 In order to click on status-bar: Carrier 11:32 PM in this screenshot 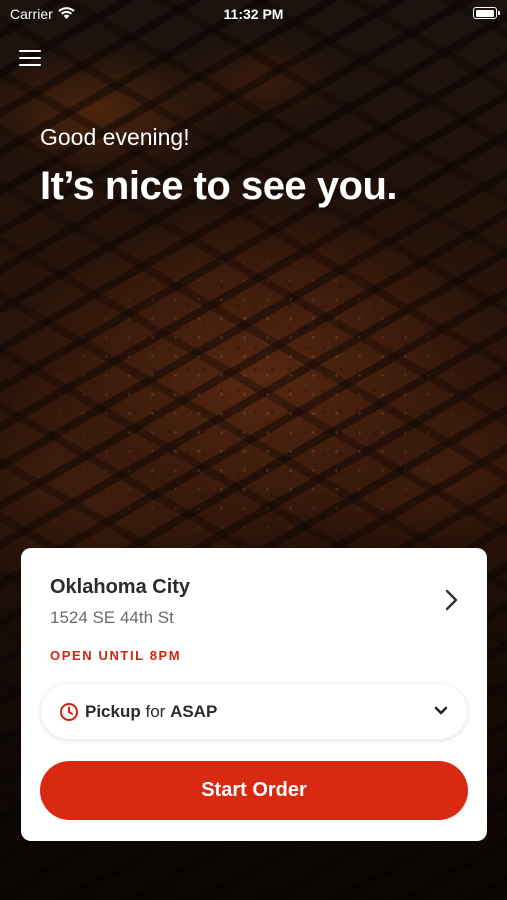, I will do `click(253, 14)`.